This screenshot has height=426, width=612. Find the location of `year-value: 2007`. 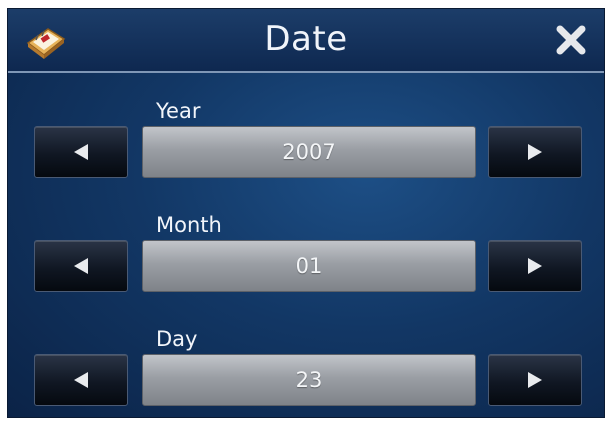

year-value: 2007 is located at coordinates (309, 152).